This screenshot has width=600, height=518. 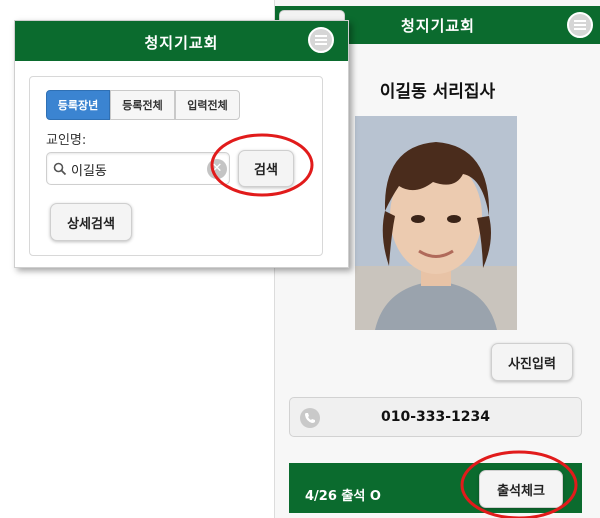 I want to click on tab-registered-adults: 등록장년, so click(x=78, y=105).